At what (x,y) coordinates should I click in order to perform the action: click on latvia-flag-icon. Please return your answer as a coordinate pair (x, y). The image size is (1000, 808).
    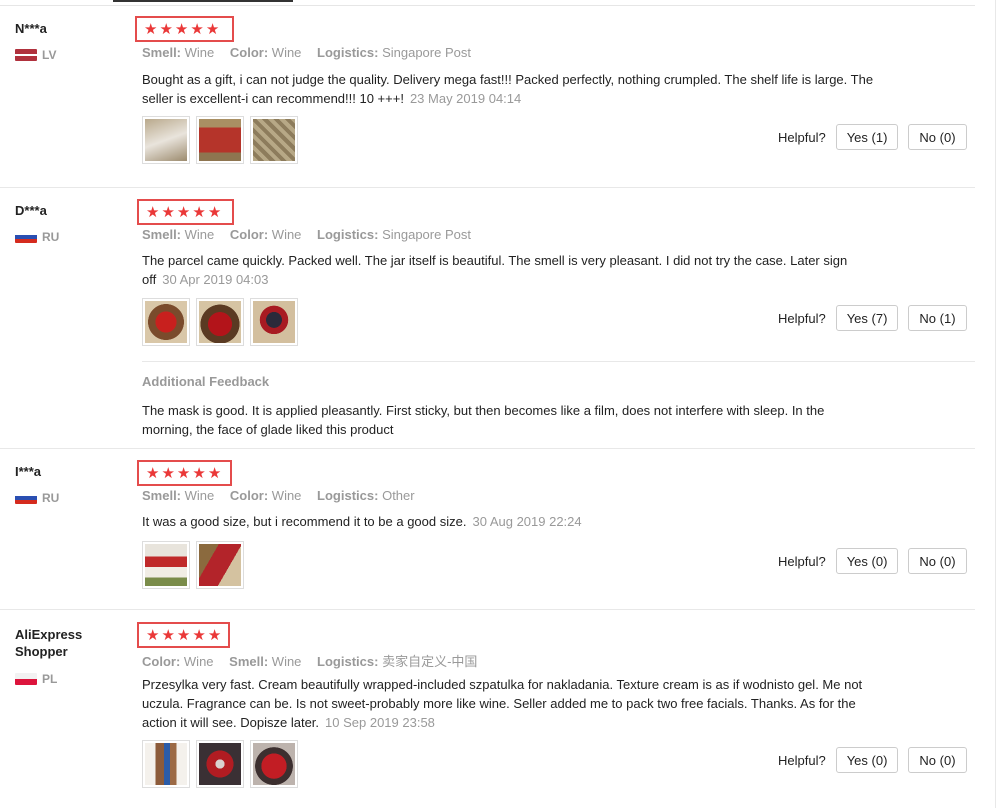
    Looking at the image, I should click on (26, 55).